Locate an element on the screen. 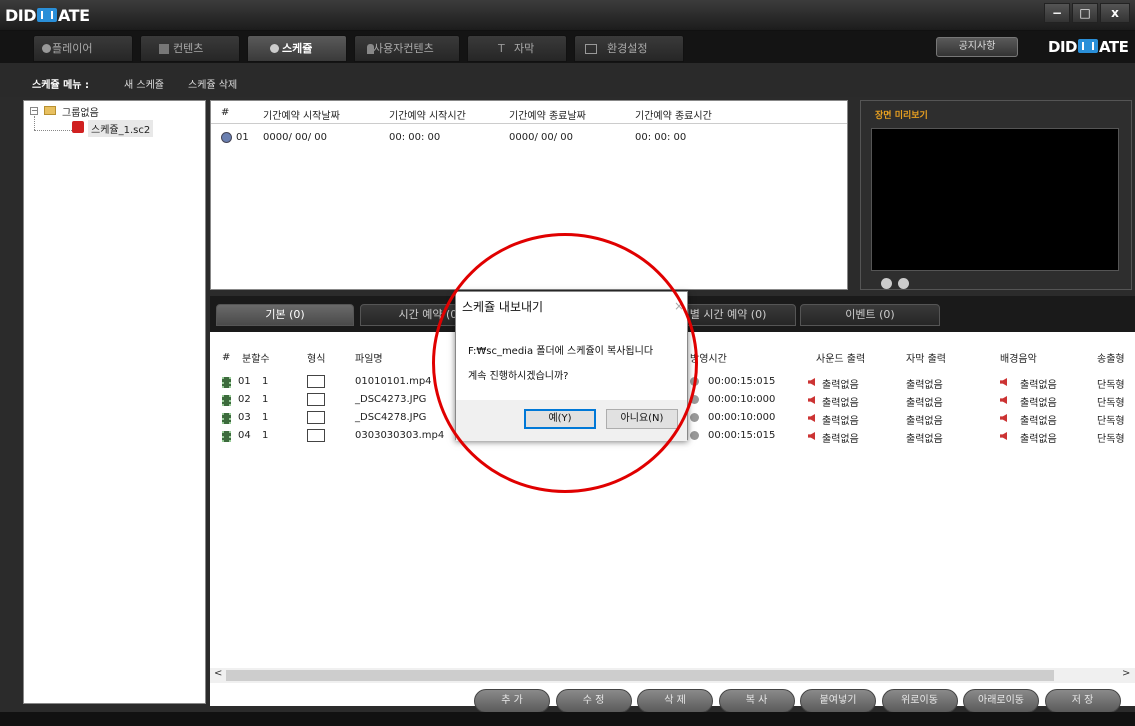 The image size is (1135, 726). end-time: 00: 00: 00 is located at coordinates (660, 137).